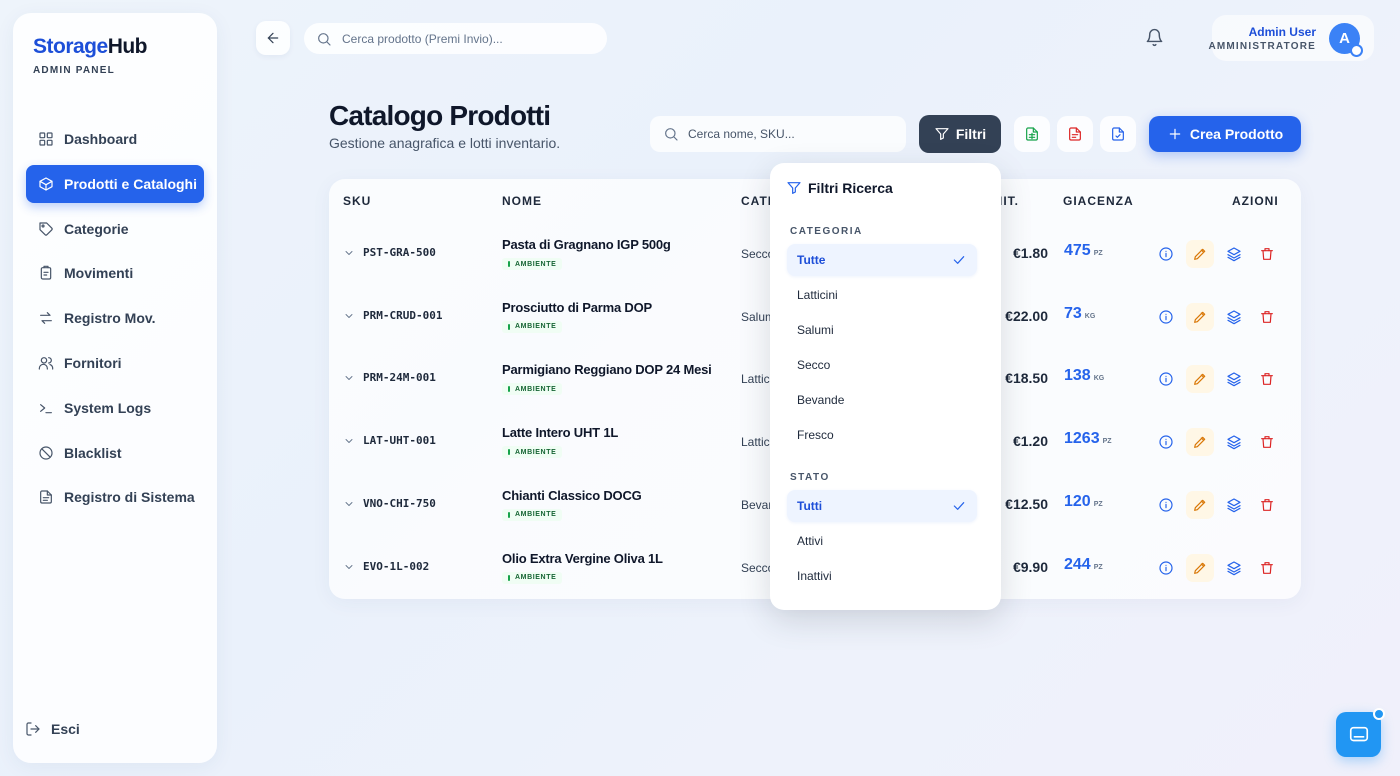  Describe the element at coordinates (96, 228) in the screenshot. I see `sidebar-item-label: Categorie` at that location.